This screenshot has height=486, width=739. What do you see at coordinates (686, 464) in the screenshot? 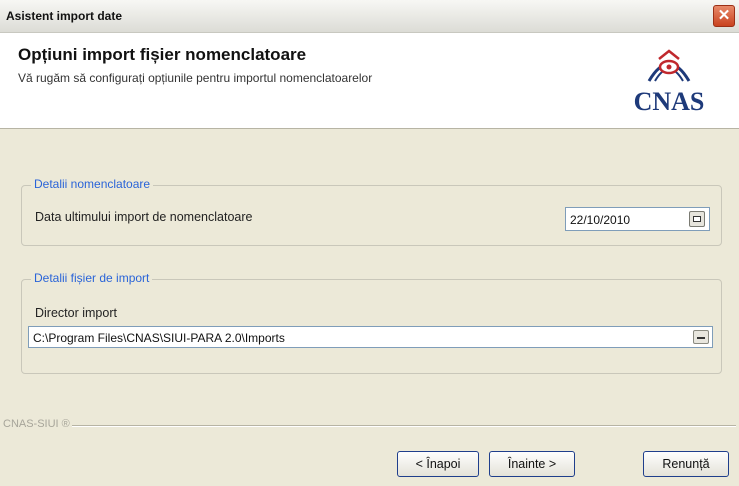
I see `cancel-button: Renunță` at bounding box center [686, 464].